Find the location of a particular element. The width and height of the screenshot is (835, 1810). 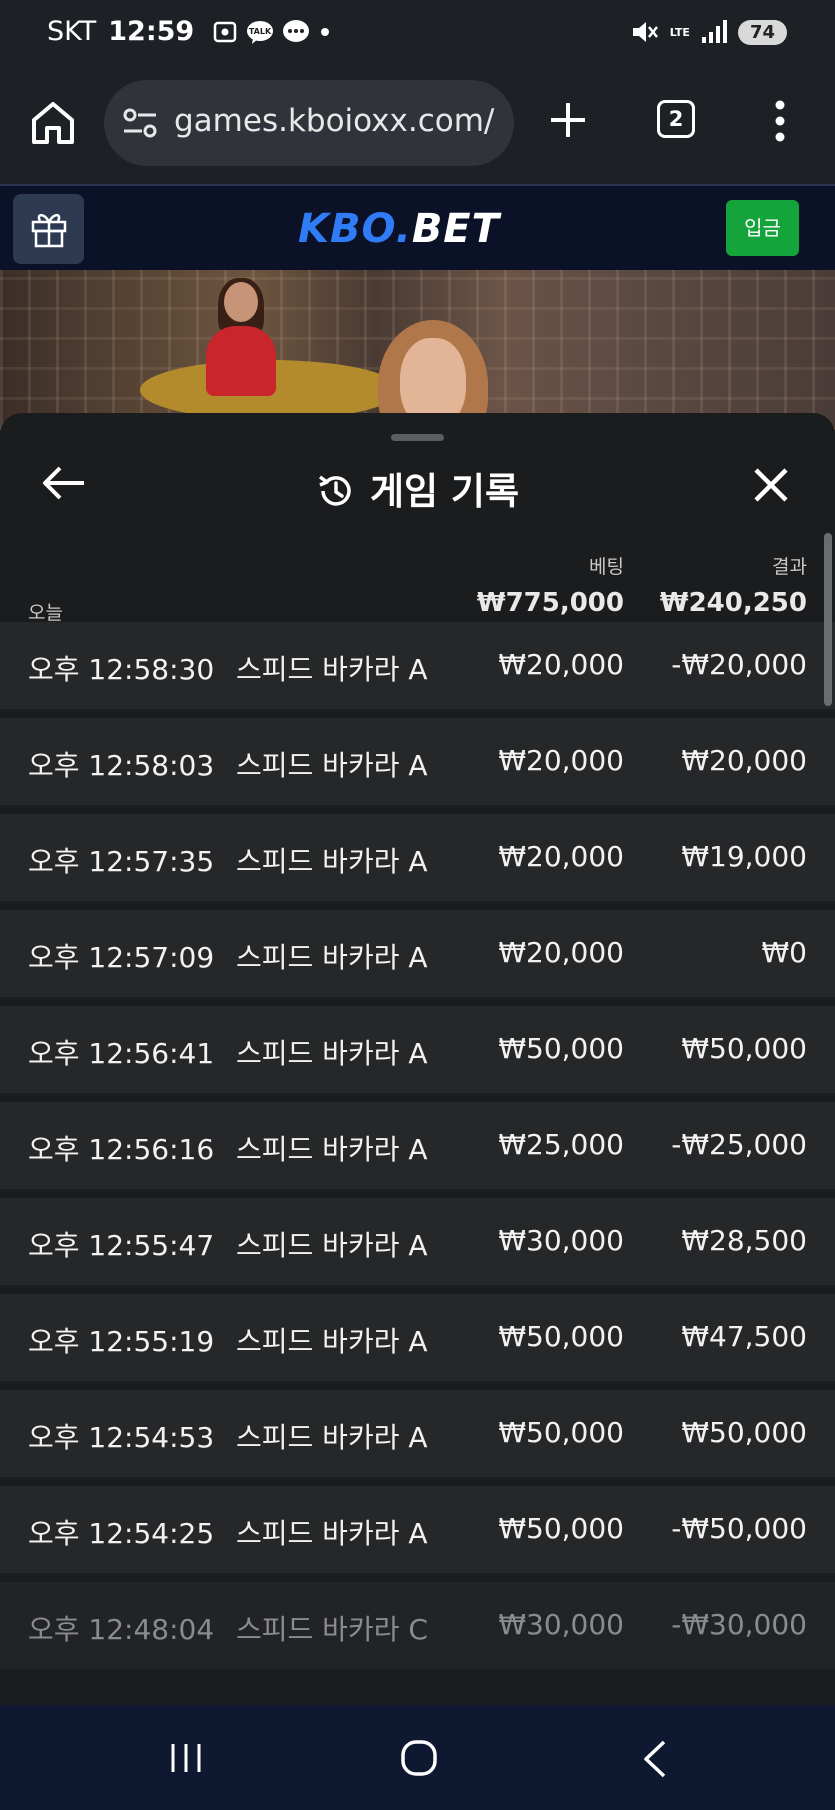

history-row: 오후 12:55:47 스피드 바카라 A ₩30,000 ₩28,500 is located at coordinates (417, 1241).